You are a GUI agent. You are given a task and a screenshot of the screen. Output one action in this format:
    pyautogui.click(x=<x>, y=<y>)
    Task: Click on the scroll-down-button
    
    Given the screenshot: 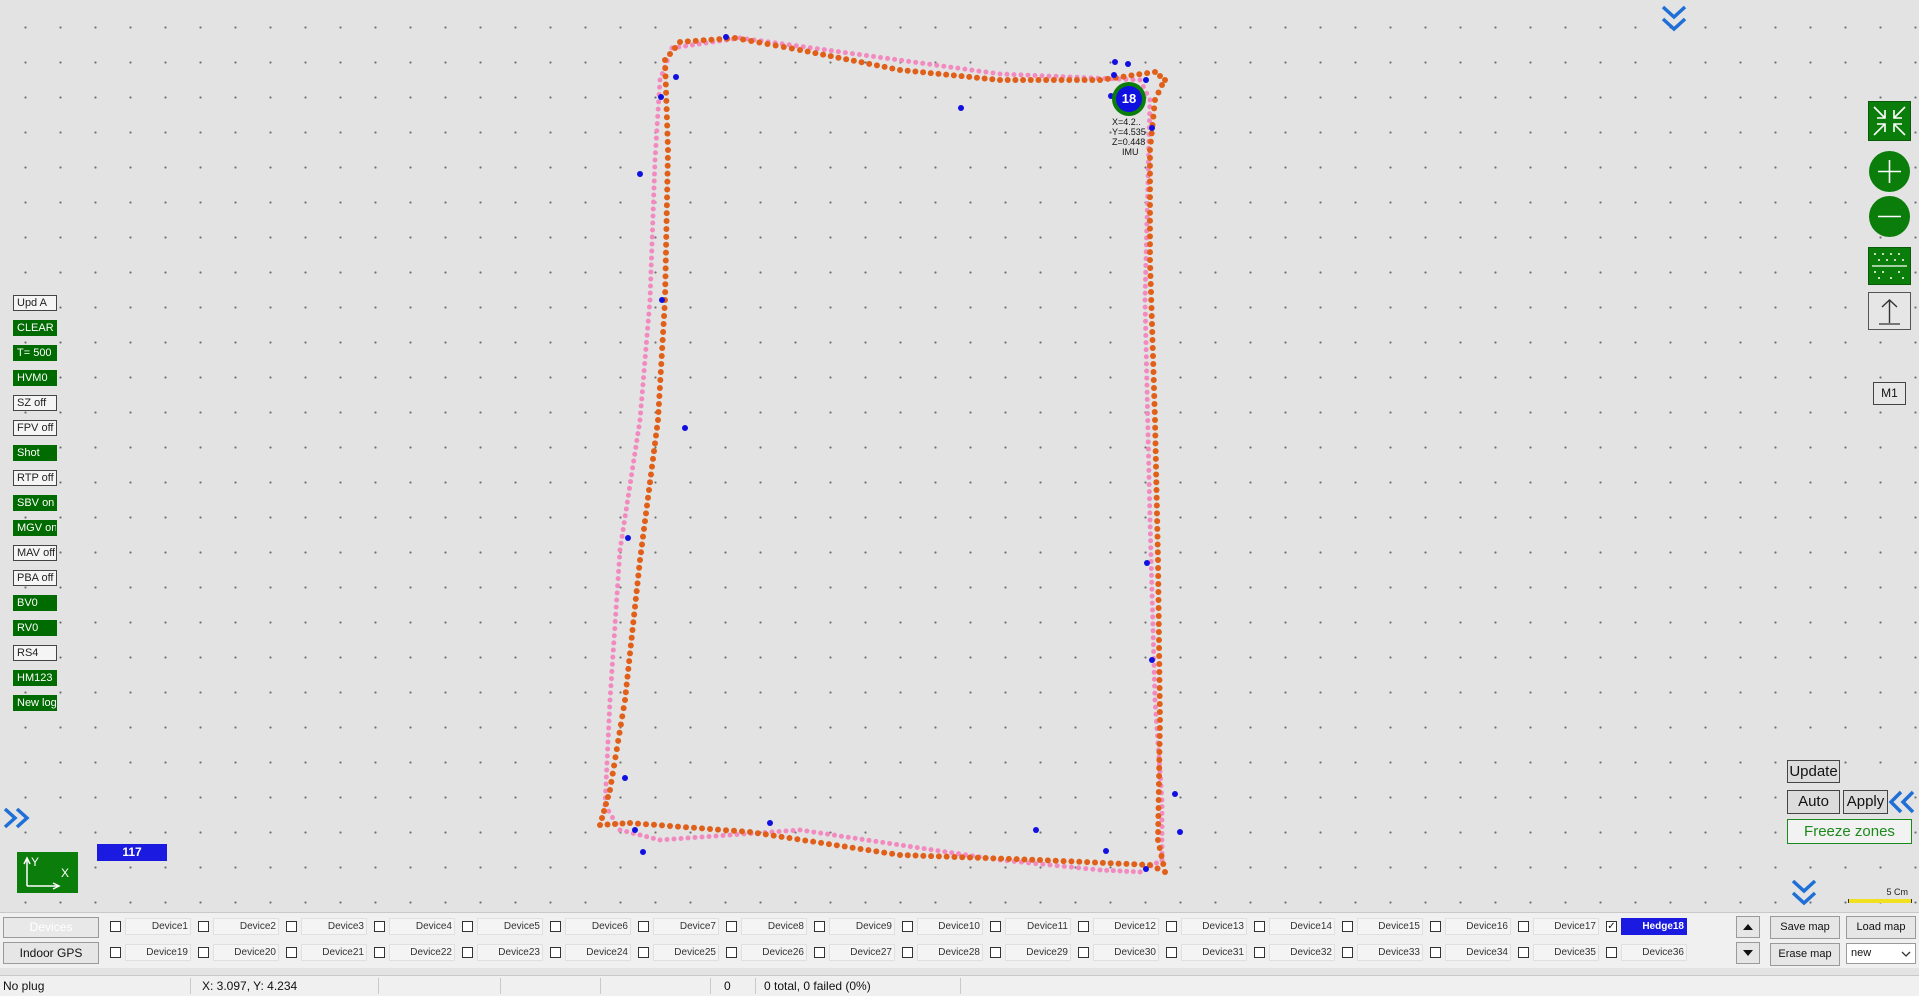 What is the action you would take?
    pyautogui.click(x=1748, y=953)
    